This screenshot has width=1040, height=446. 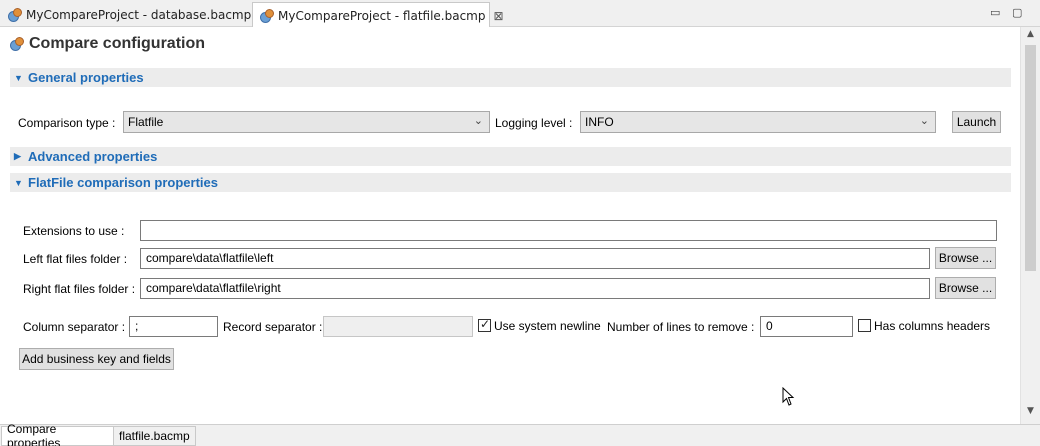 What do you see at coordinates (1030, 414) in the screenshot?
I see `scroll-down-icon: ▼` at bounding box center [1030, 414].